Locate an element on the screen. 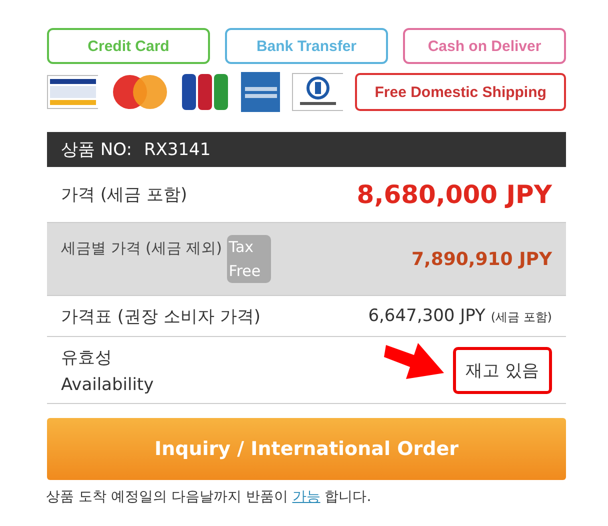  payment-method-badge: Bank Transfer is located at coordinates (306, 46).